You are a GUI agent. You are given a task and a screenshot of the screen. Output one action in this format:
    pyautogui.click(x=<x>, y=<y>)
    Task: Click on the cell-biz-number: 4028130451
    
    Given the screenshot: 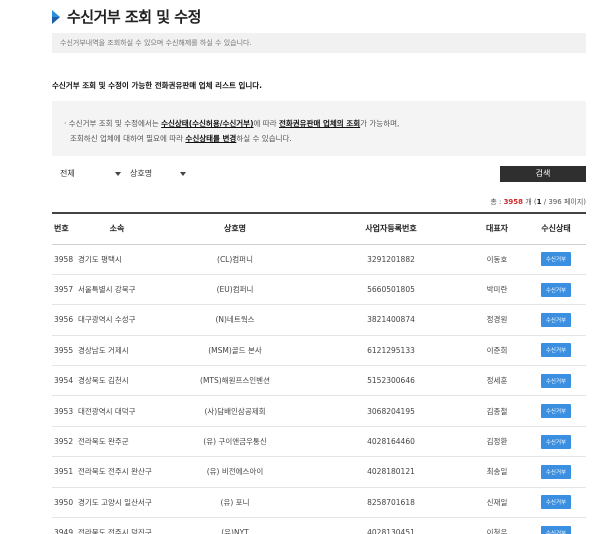 What is the action you would take?
    pyautogui.click(x=391, y=531)
    